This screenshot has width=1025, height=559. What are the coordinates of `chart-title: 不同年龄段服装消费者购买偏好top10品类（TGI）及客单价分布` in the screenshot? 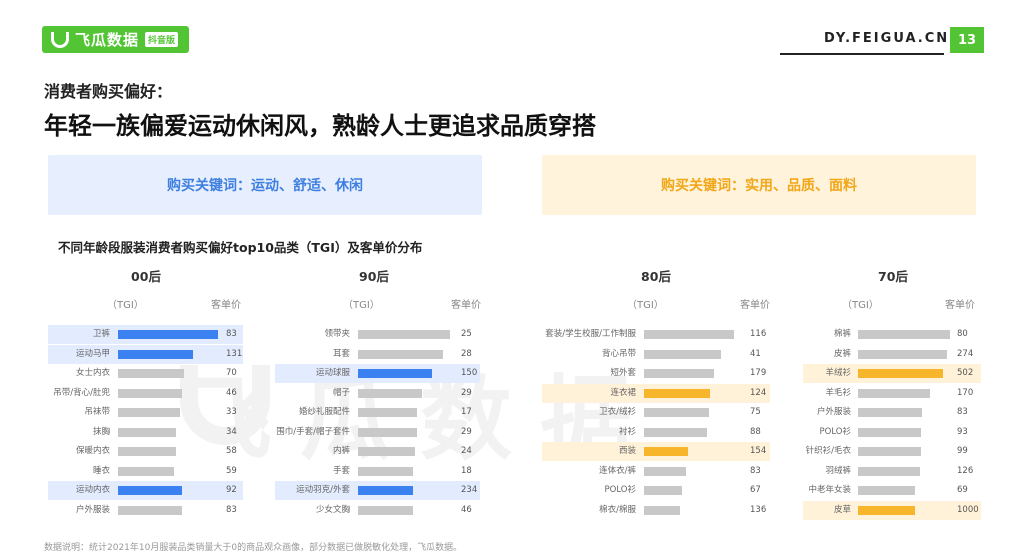 It's located at (240, 247).